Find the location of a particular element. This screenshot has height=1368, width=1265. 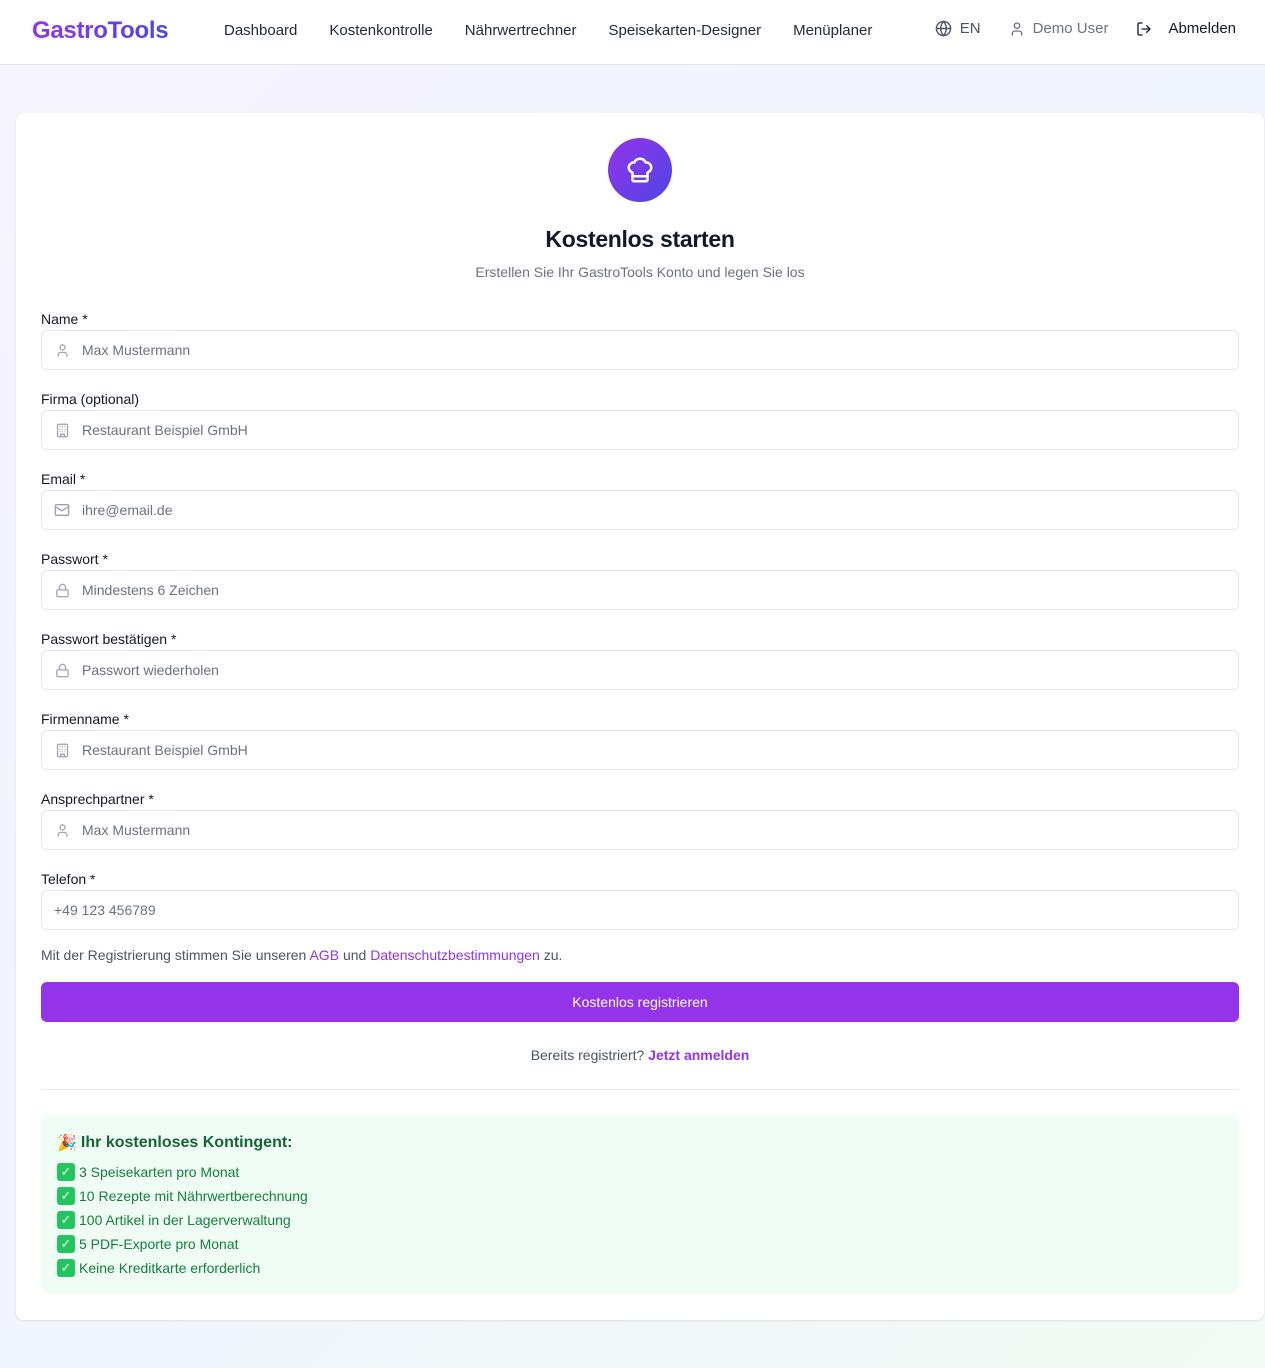

privacy-link: Datenschutzbestimmungen is located at coordinates (455, 955).